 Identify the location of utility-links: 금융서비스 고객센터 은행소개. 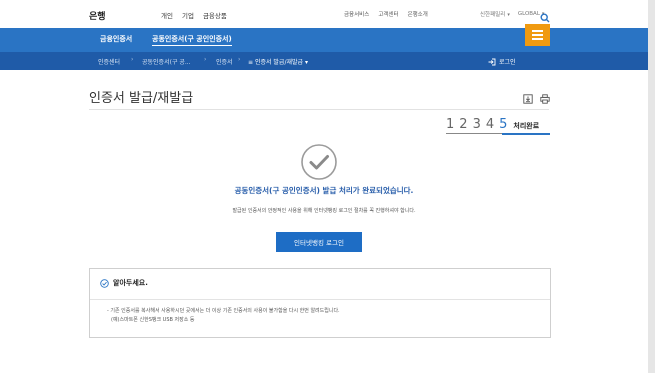
(386, 14).